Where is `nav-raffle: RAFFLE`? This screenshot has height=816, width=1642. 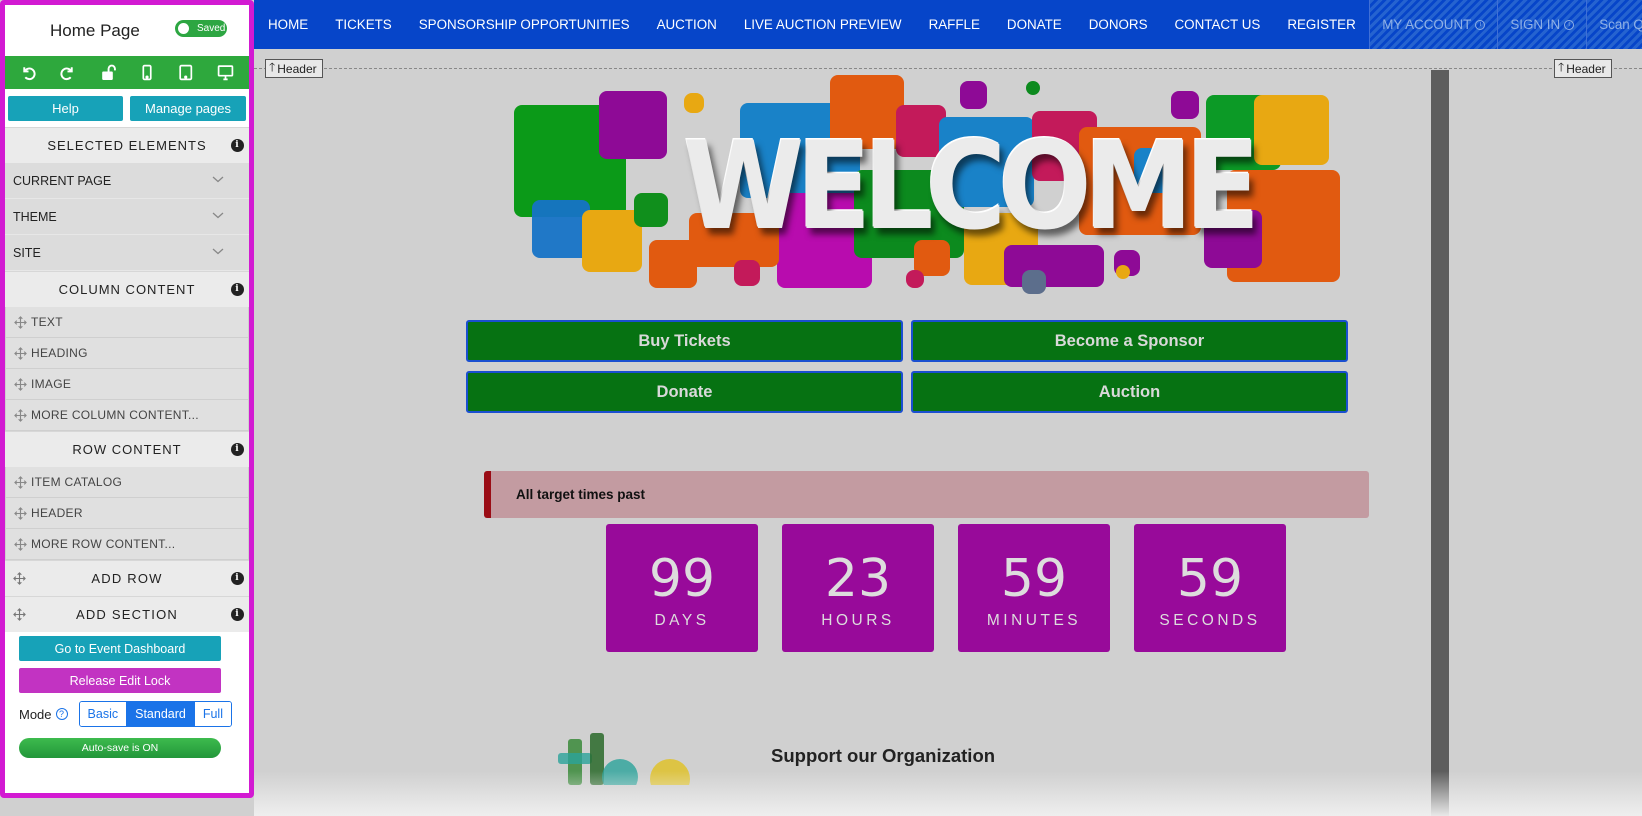
nav-raffle: RAFFLE is located at coordinates (954, 24).